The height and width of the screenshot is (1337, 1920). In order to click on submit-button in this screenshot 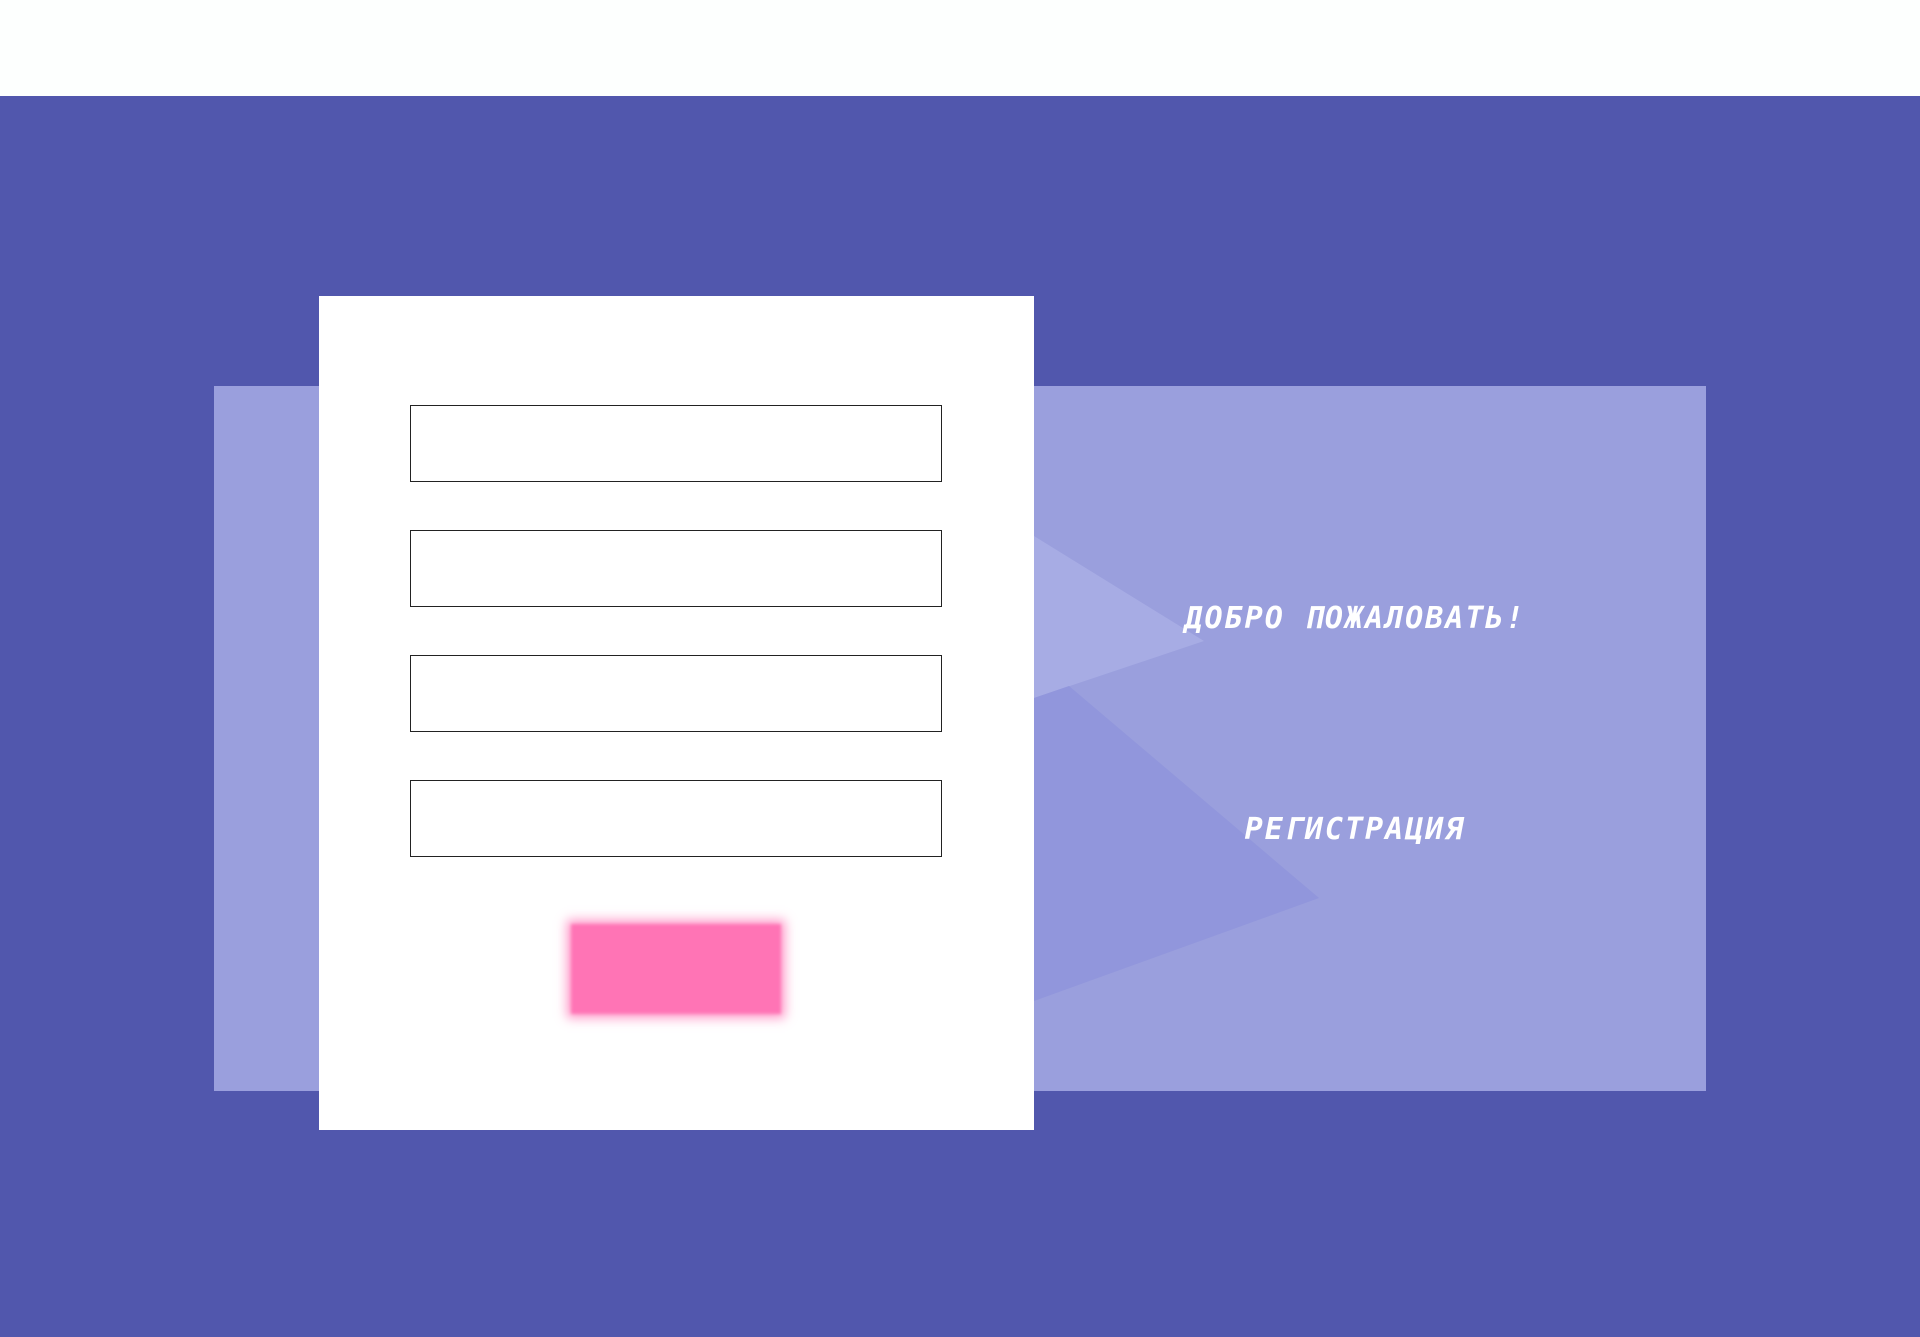, I will do `click(676, 969)`.